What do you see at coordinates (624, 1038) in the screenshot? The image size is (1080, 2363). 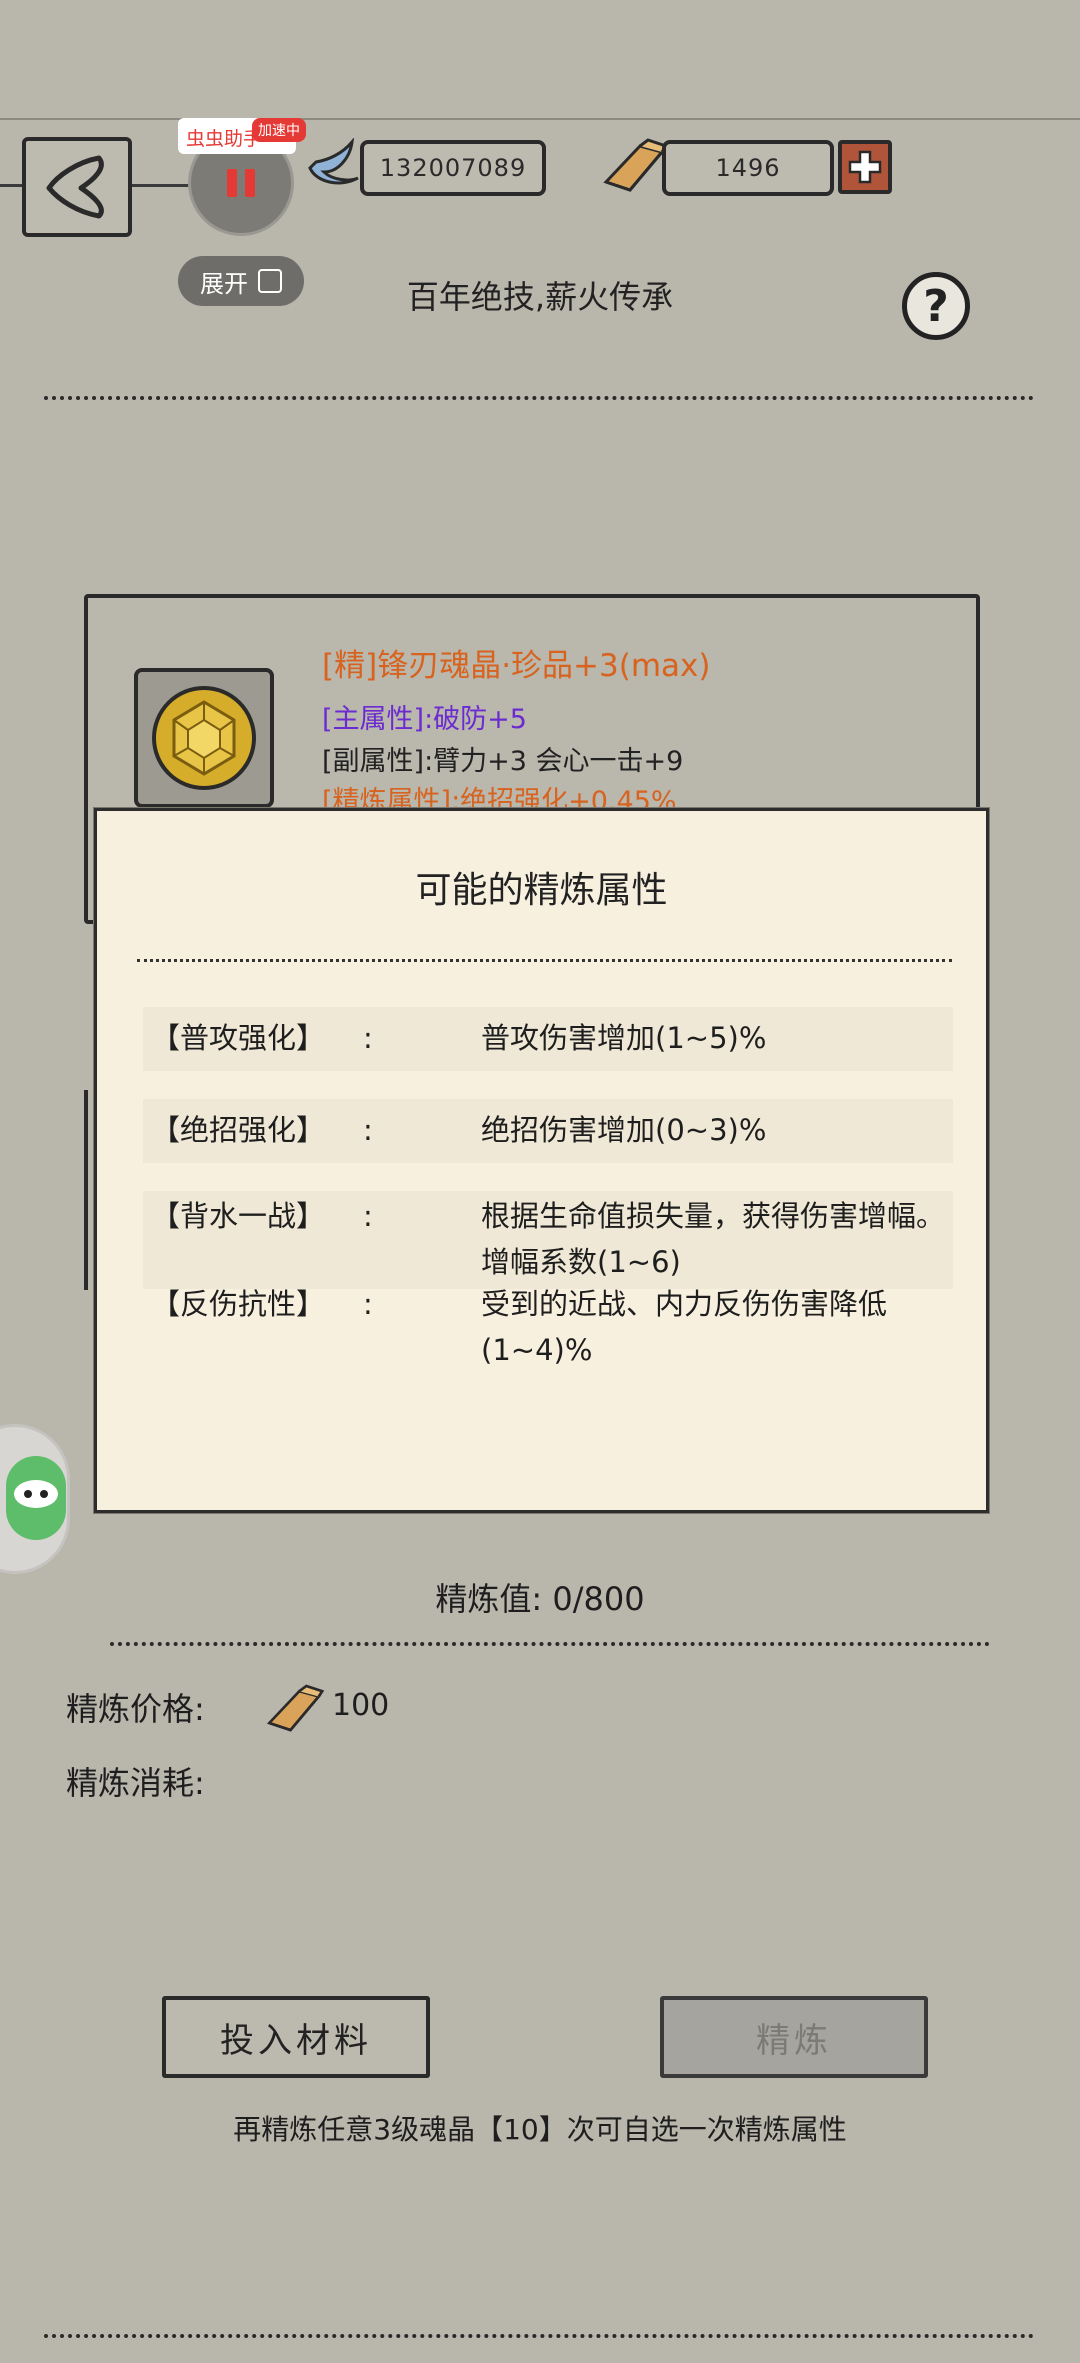 I see `attr-value: 普攻伤害增加(1~5)%` at bounding box center [624, 1038].